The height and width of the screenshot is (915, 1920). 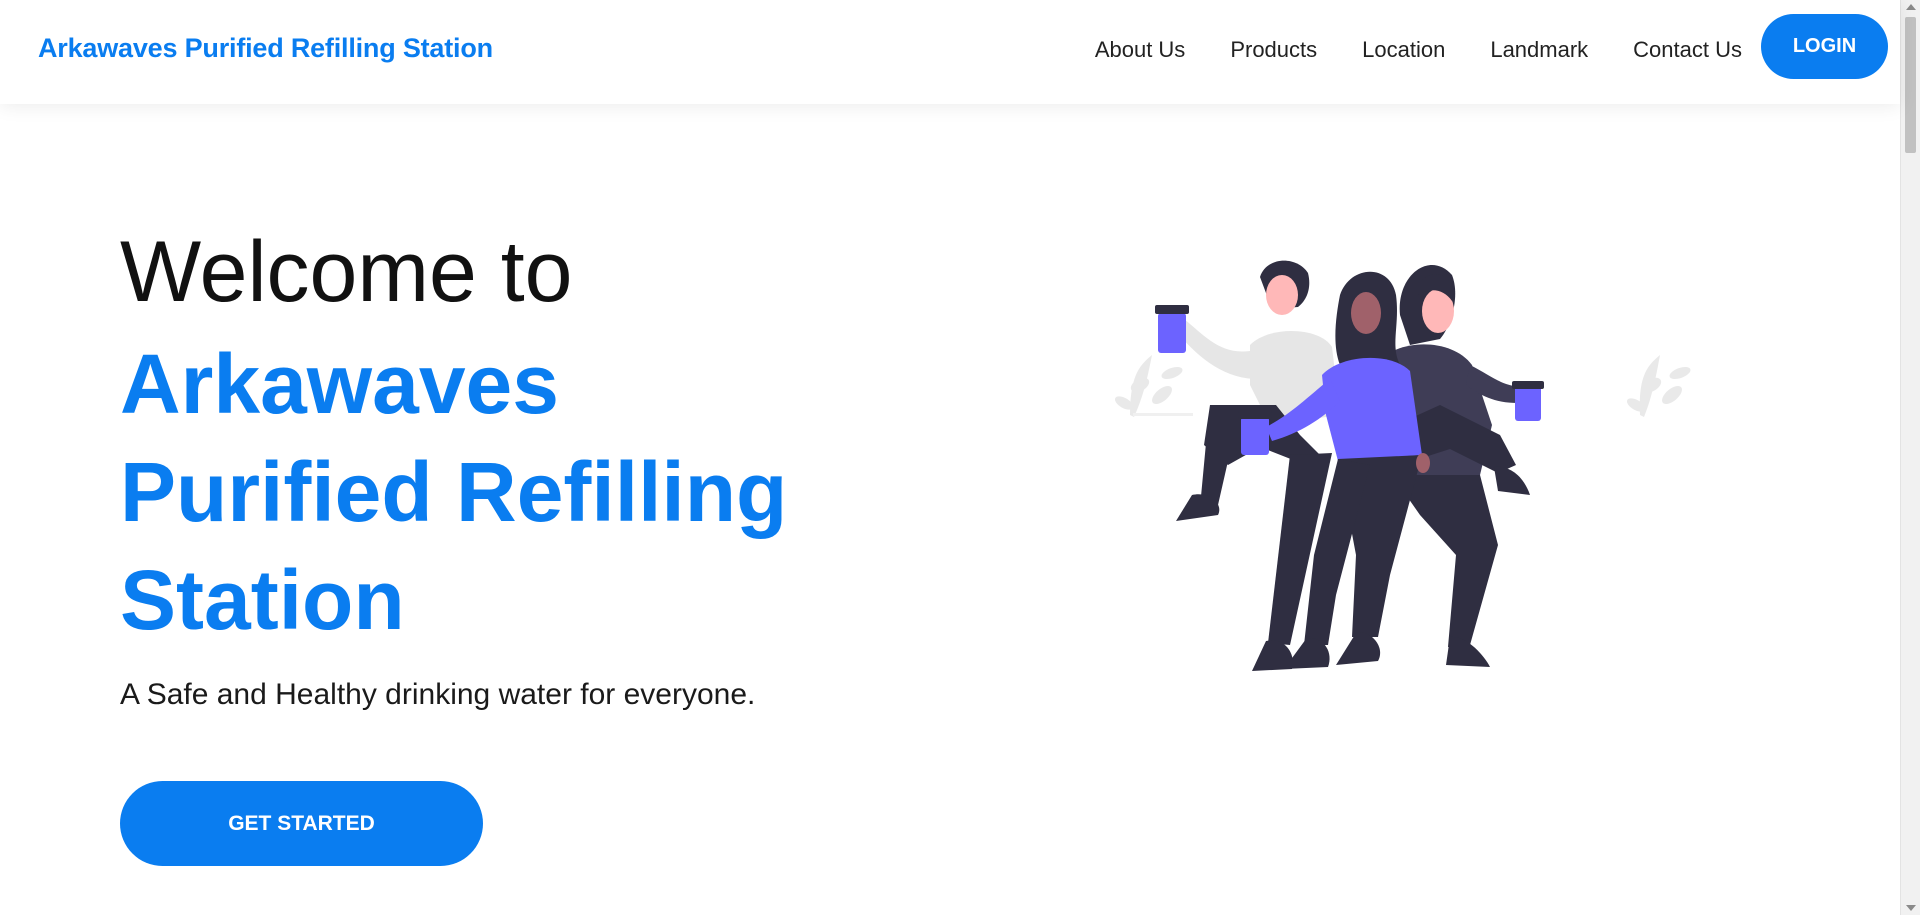 What do you see at coordinates (1910, 85) in the screenshot?
I see `scrollbar-thumb` at bounding box center [1910, 85].